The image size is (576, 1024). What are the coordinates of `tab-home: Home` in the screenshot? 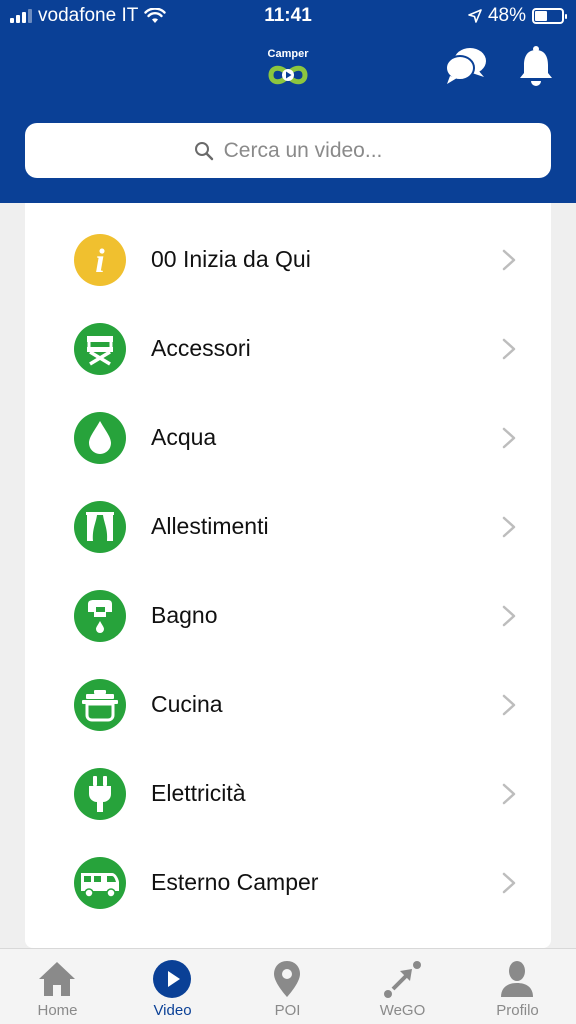 It's located at (57, 986).